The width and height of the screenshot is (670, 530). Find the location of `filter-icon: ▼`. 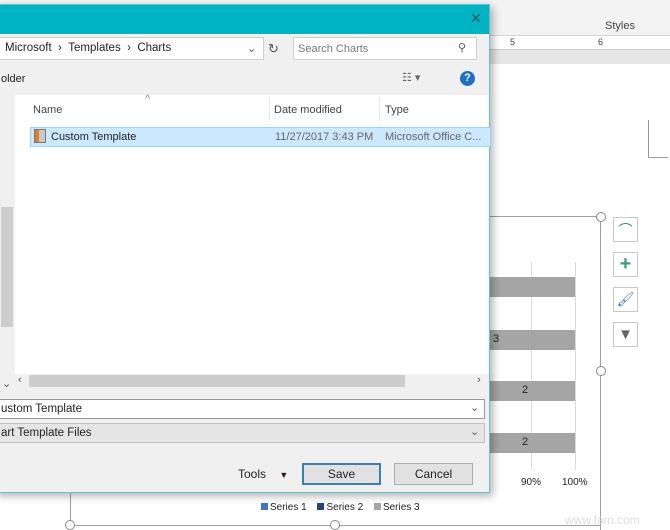

filter-icon: ▼ is located at coordinates (625, 334).